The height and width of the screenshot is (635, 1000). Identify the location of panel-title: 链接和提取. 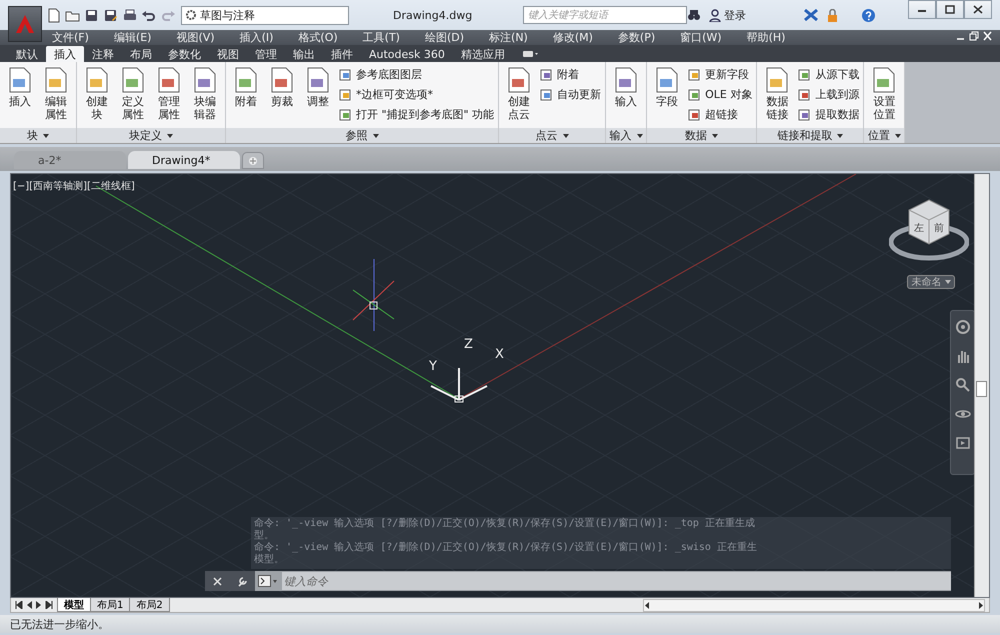
(810, 135).